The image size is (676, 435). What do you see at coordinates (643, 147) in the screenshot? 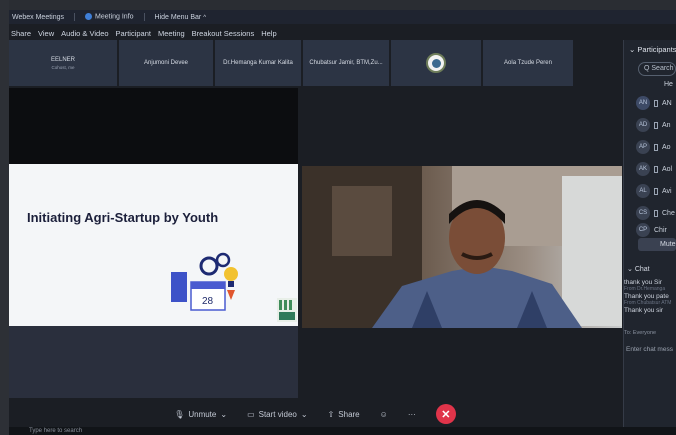
I see `avatar: AP` at bounding box center [643, 147].